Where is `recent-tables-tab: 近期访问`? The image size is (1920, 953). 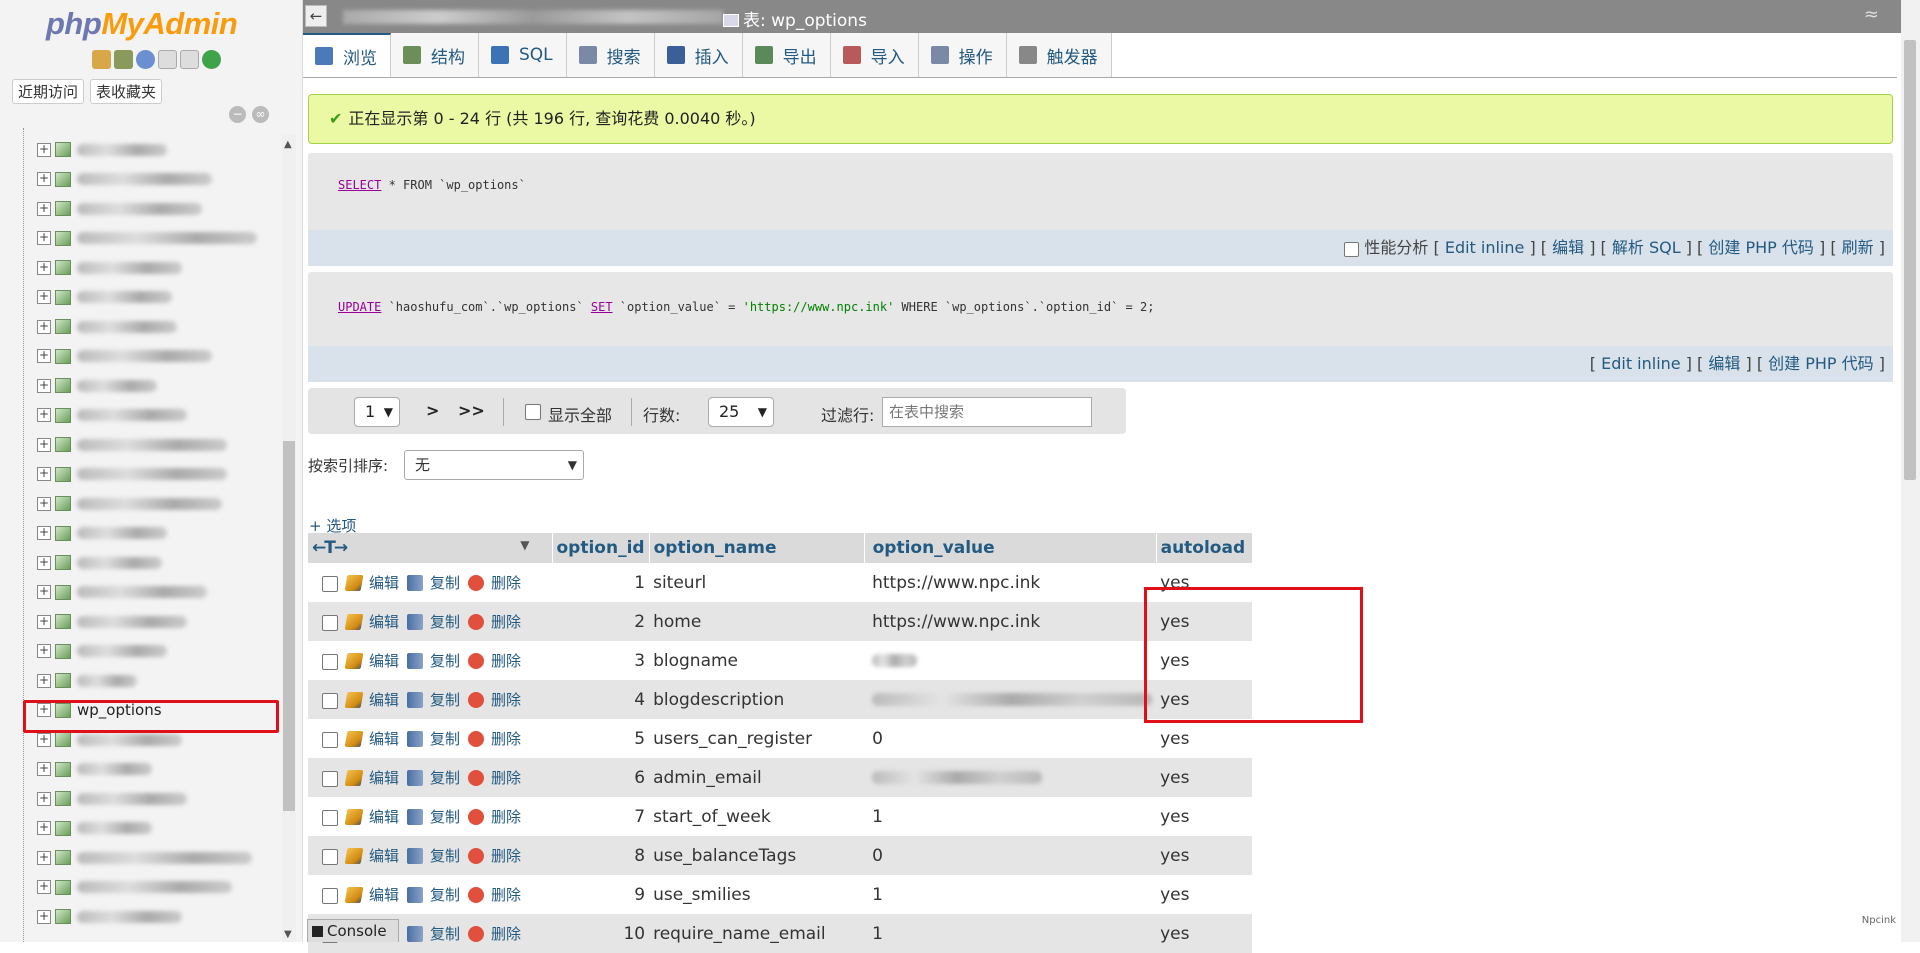
recent-tables-tab: 近期访问 is located at coordinates (48, 91).